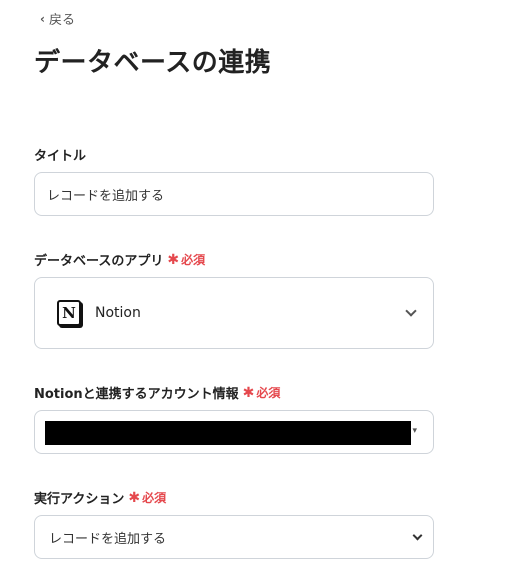  I want to click on action-label-text: 実行アクション, so click(79, 499).